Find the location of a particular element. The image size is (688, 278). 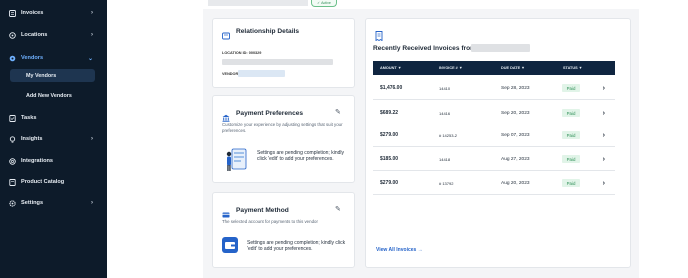

invoice-due-date: Sep 28, 2023 is located at coordinates (515, 88).